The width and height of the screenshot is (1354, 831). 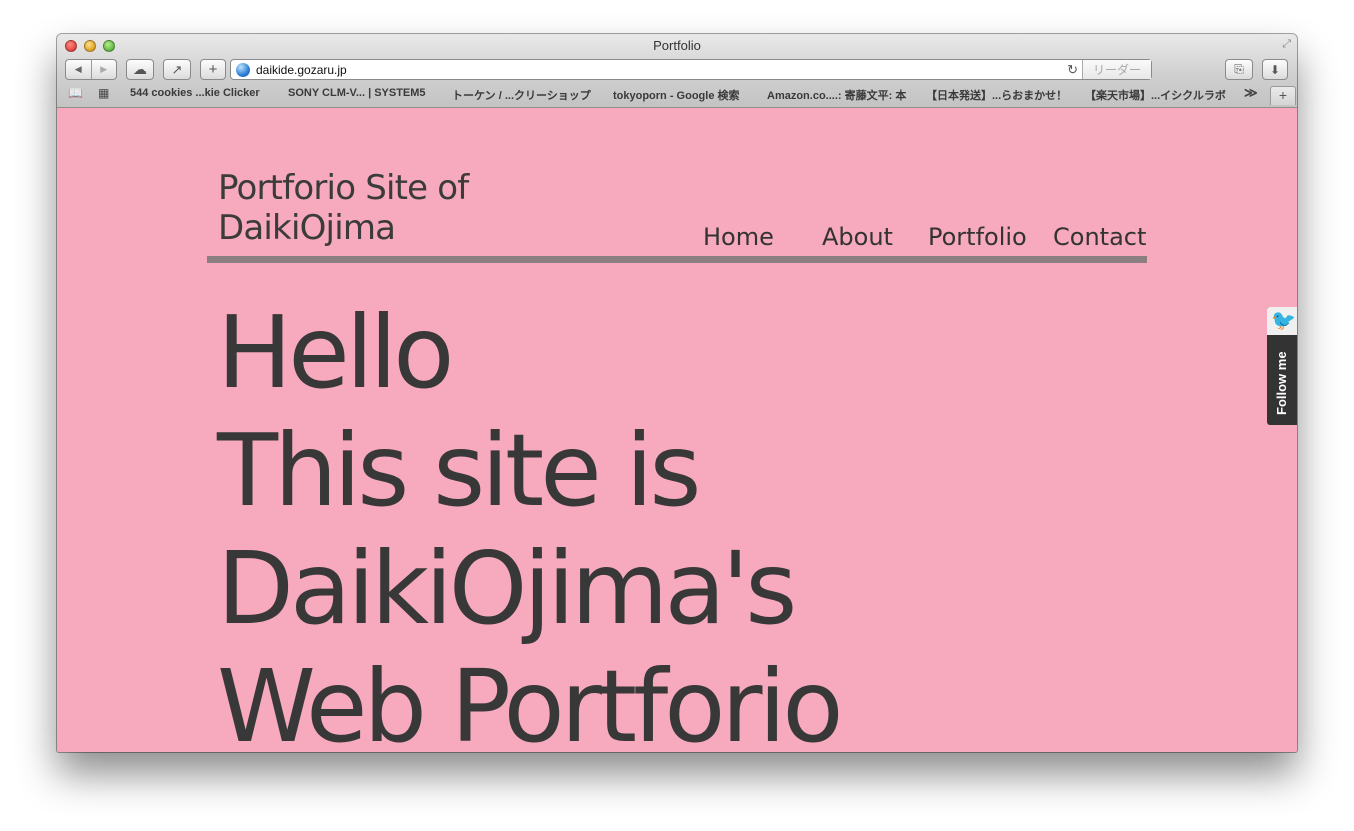 I want to click on url-text: daikide.gozaru.jp, so click(x=661, y=70).